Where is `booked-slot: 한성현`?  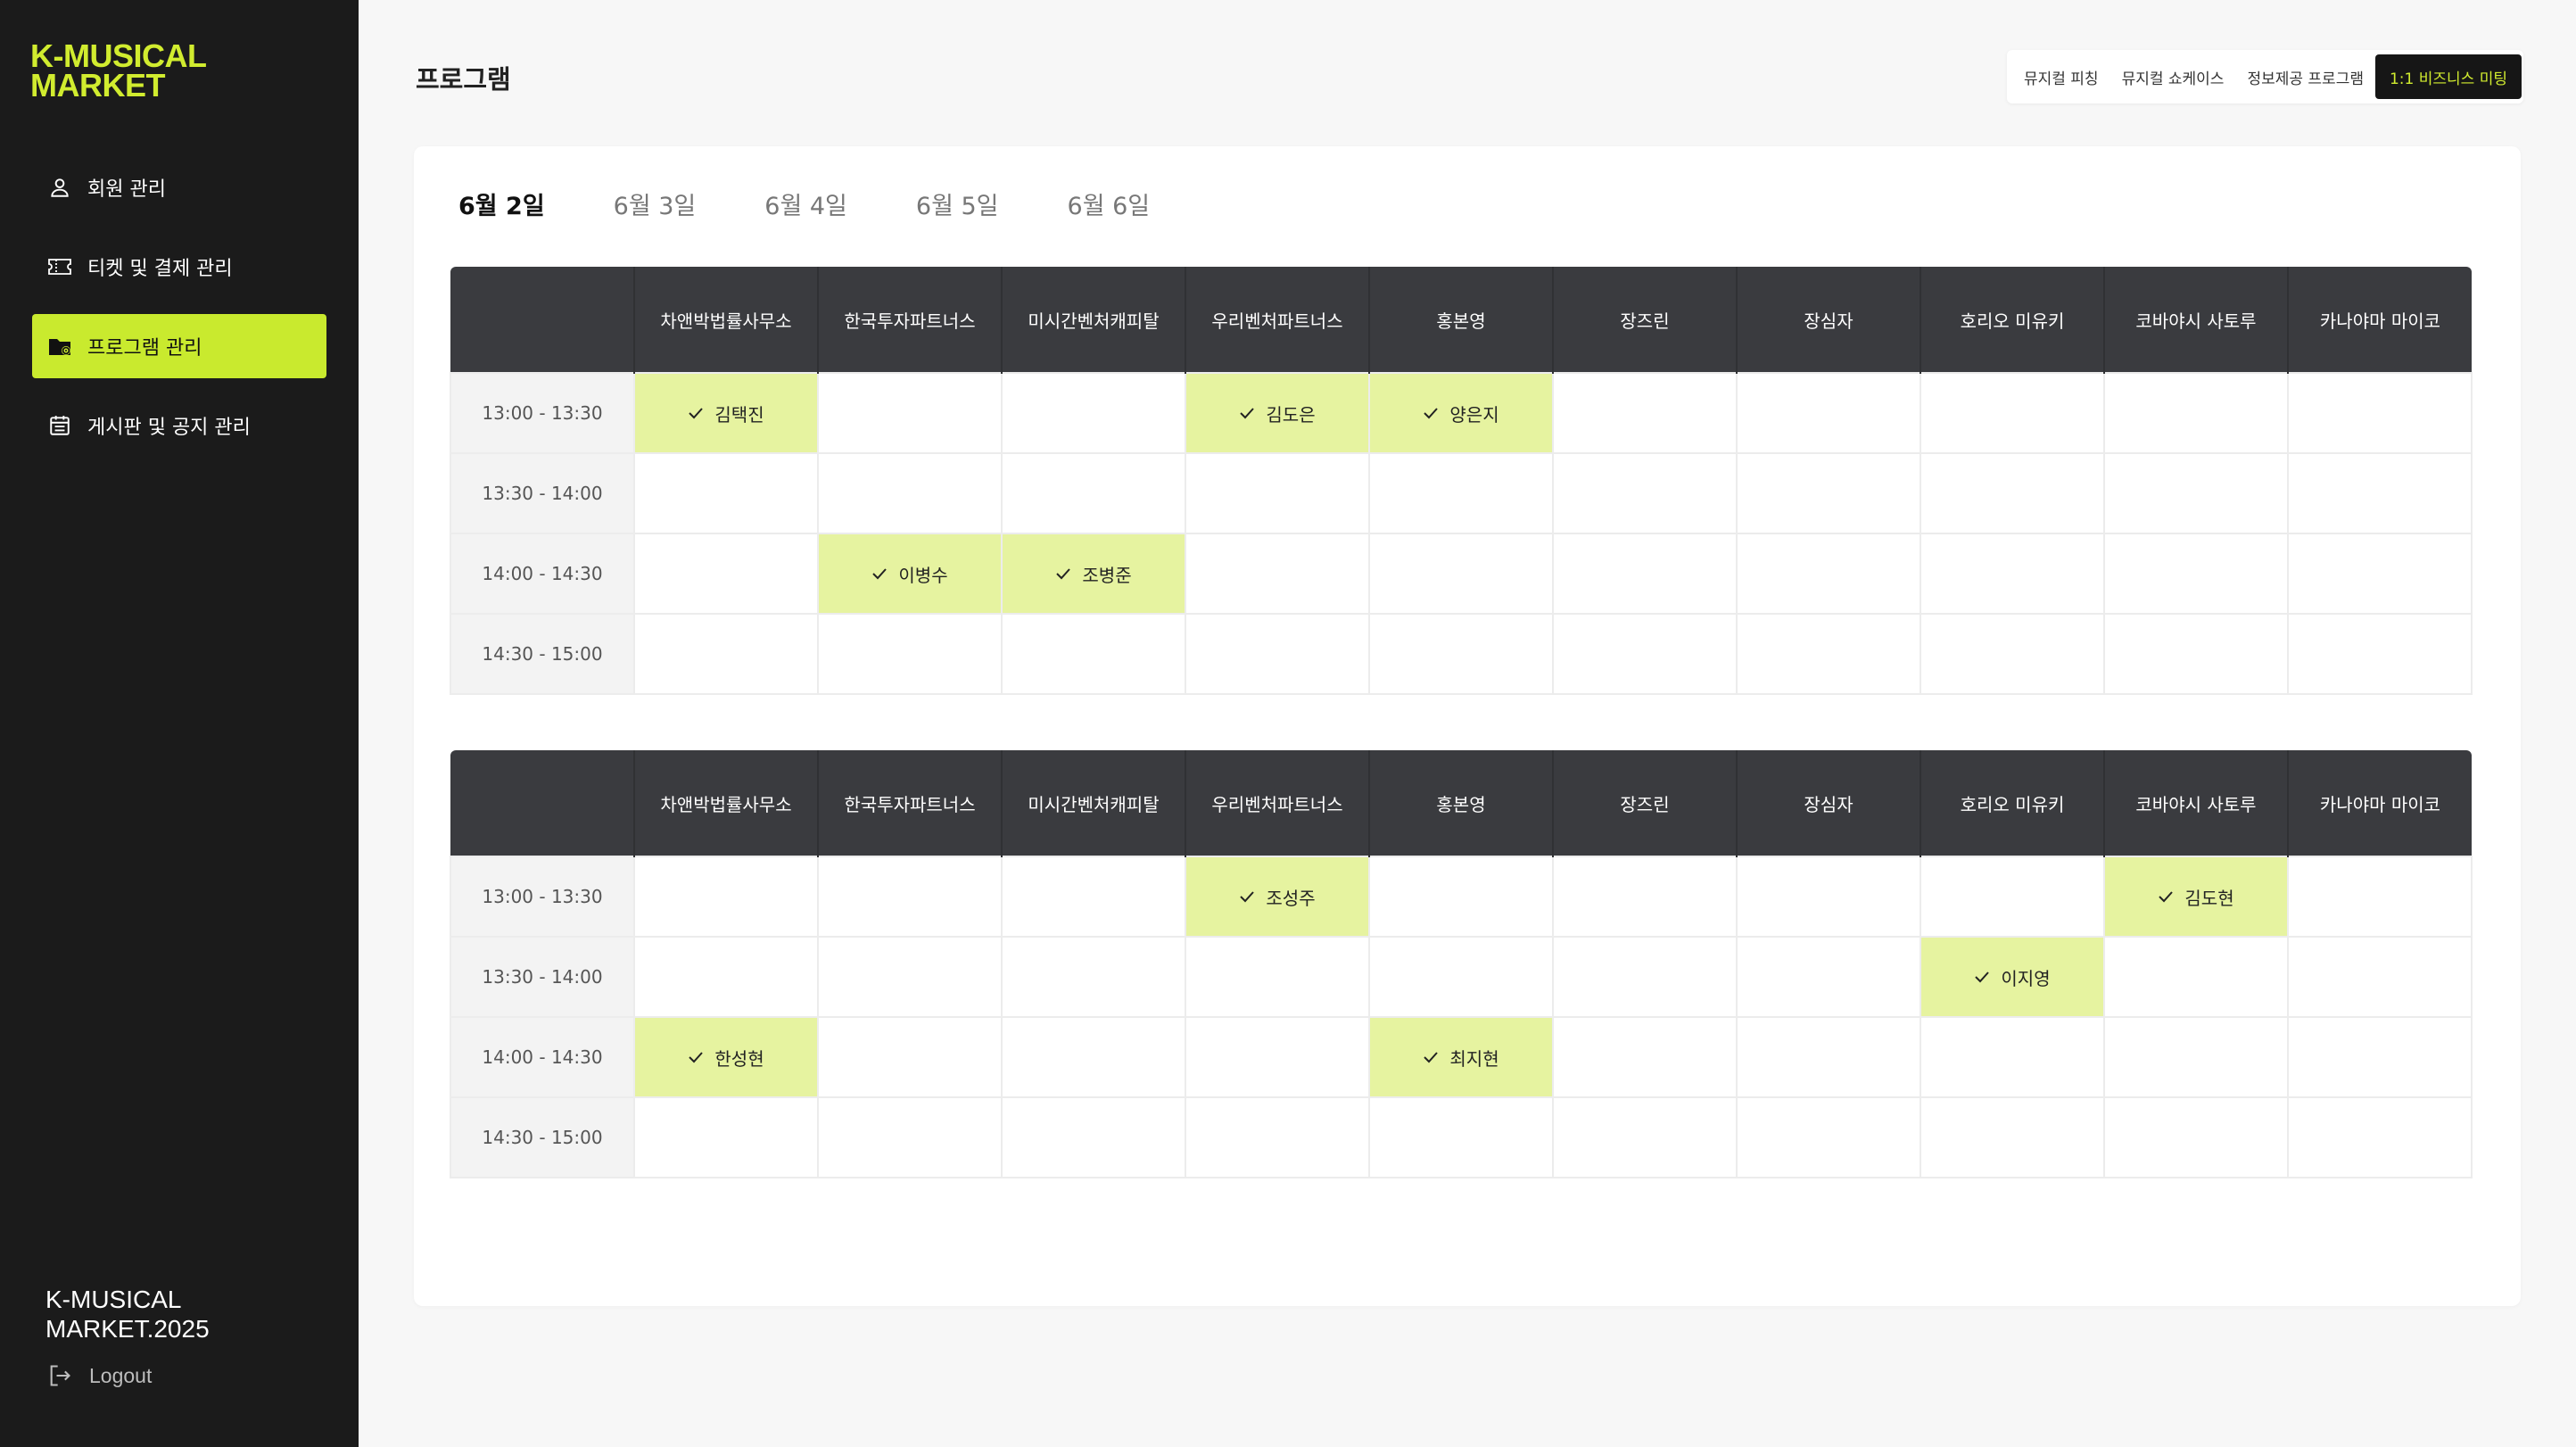
booked-slot: 한성현 is located at coordinates (726, 1058).